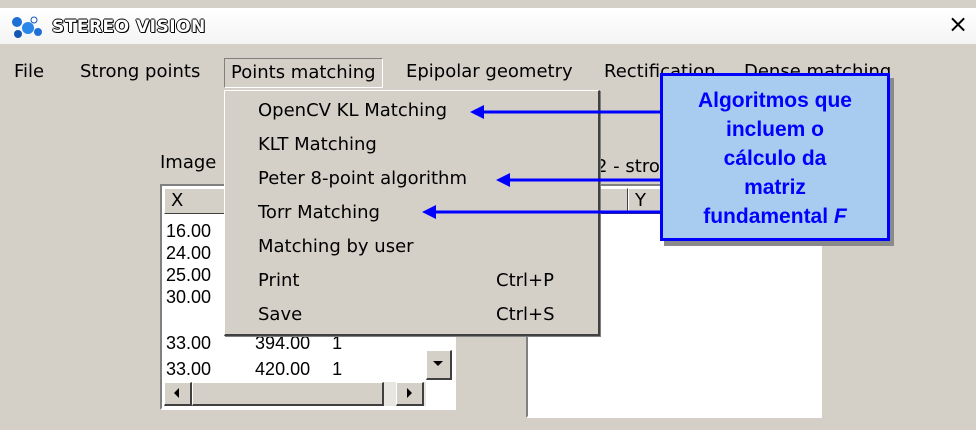  Describe the element at coordinates (840, 216) in the screenshot. I see `callout-symbol: F` at that location.